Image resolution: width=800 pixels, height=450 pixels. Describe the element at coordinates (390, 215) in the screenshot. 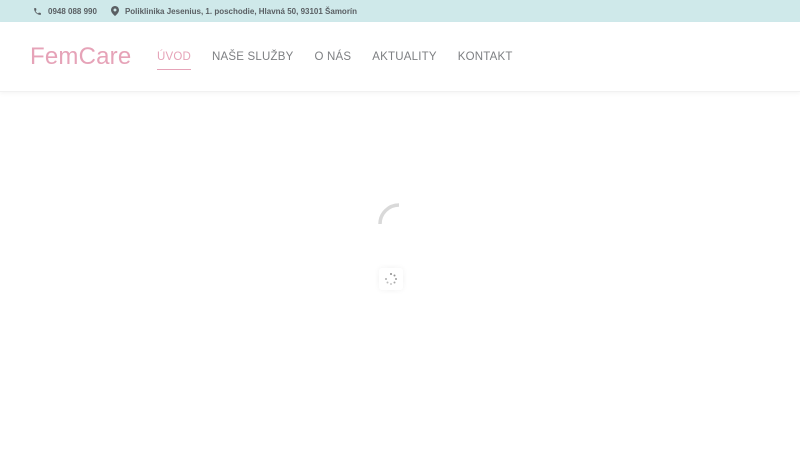

I see `loading-spinner-icon` at that location.